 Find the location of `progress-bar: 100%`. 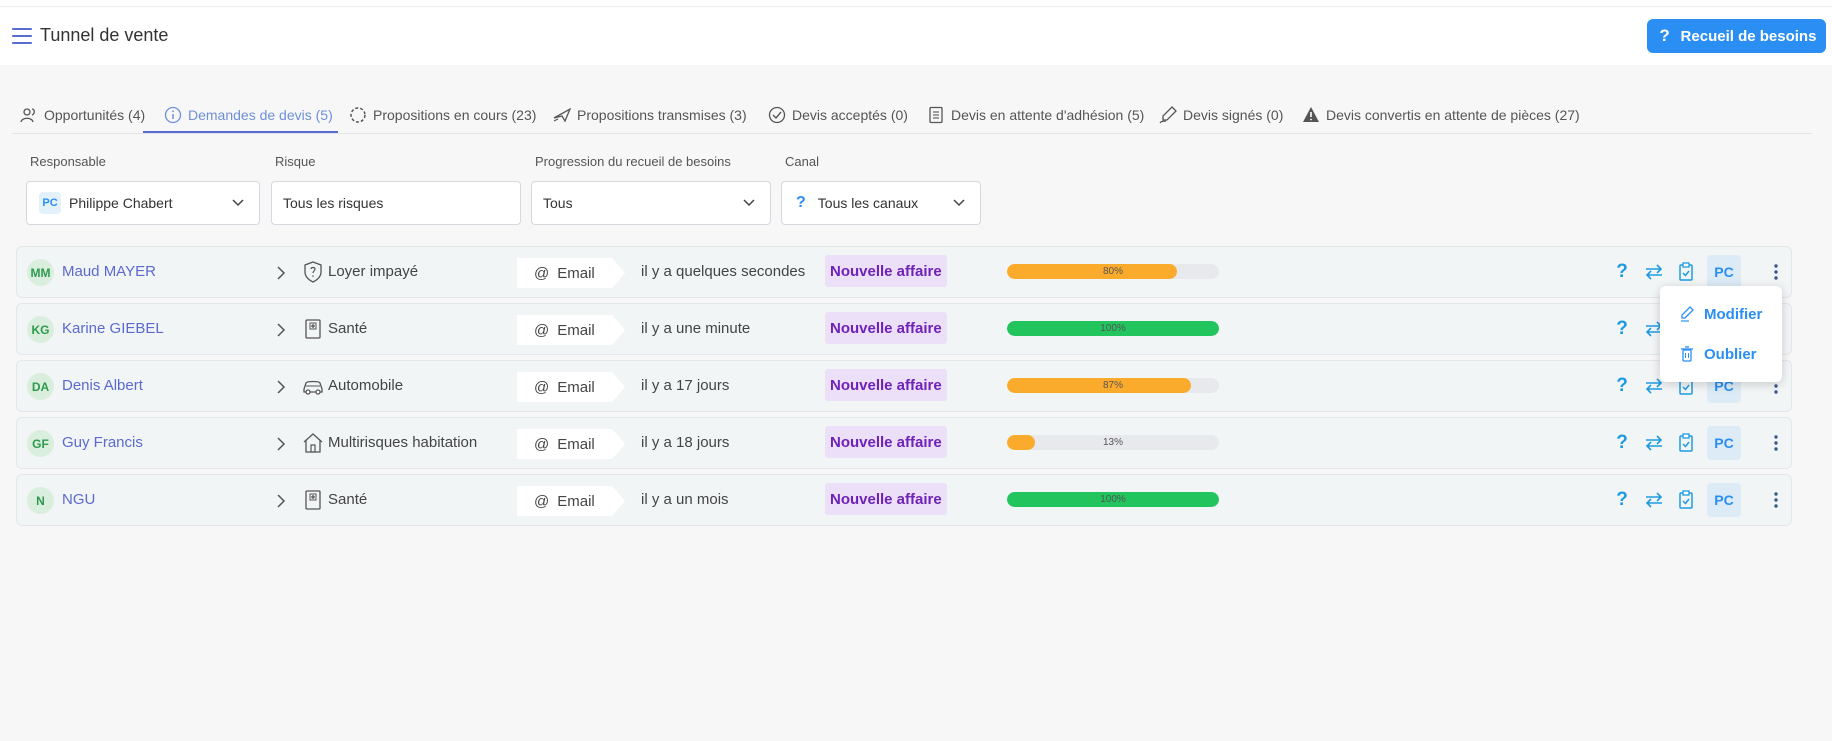

progress-bar: 100% is located at coordinates (1113, 499).